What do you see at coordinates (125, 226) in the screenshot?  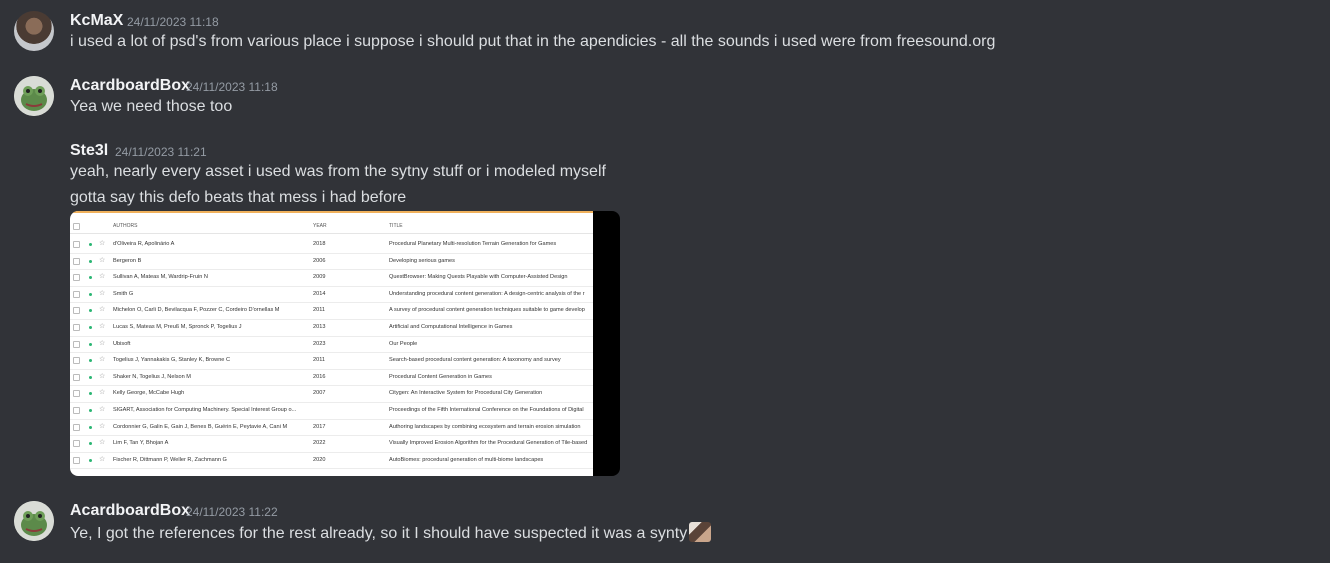 I see `header-authors: AUTHORS` at bounding box center [125, 226].